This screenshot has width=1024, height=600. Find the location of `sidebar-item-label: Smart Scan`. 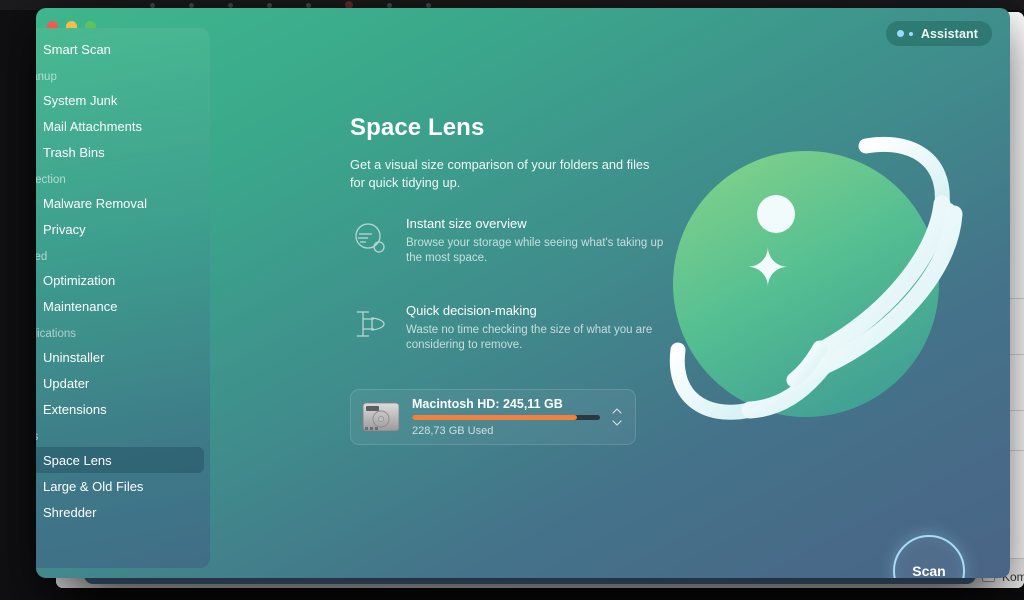

sidebar-item-label: Smart Scan is located at coordinates (77, 49).